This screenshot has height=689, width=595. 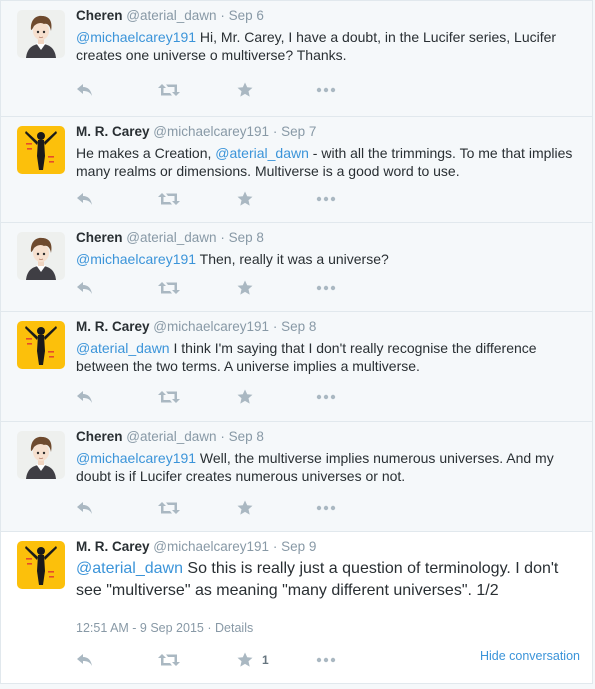 What do you see at coordinates (265, 660) in the screenshot?
I see `favorite-count: 1` at bounding box center [265, 660].